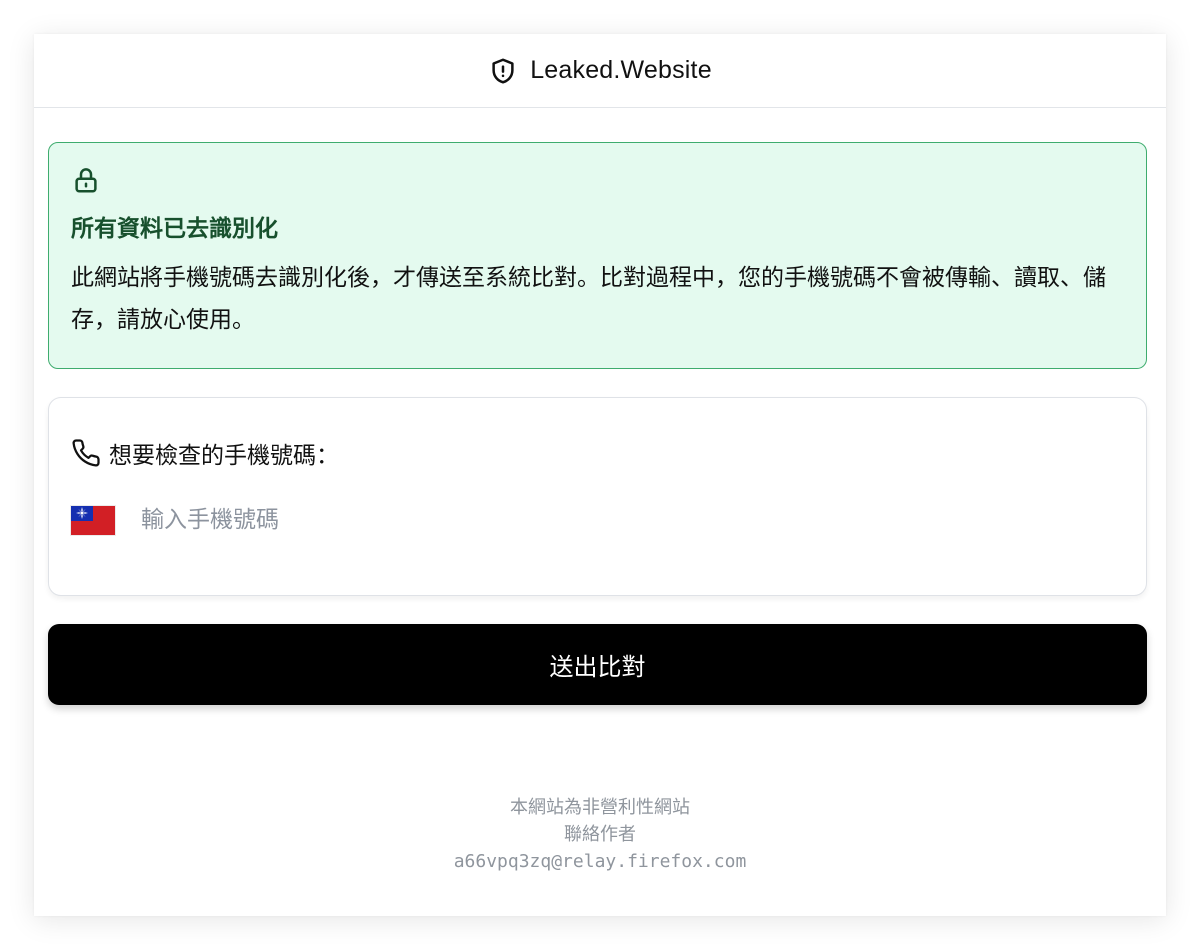 This screenshot has height=951, width=1200. I want to click on footer-contact-label: 聯絡作者, so click(600, 834).